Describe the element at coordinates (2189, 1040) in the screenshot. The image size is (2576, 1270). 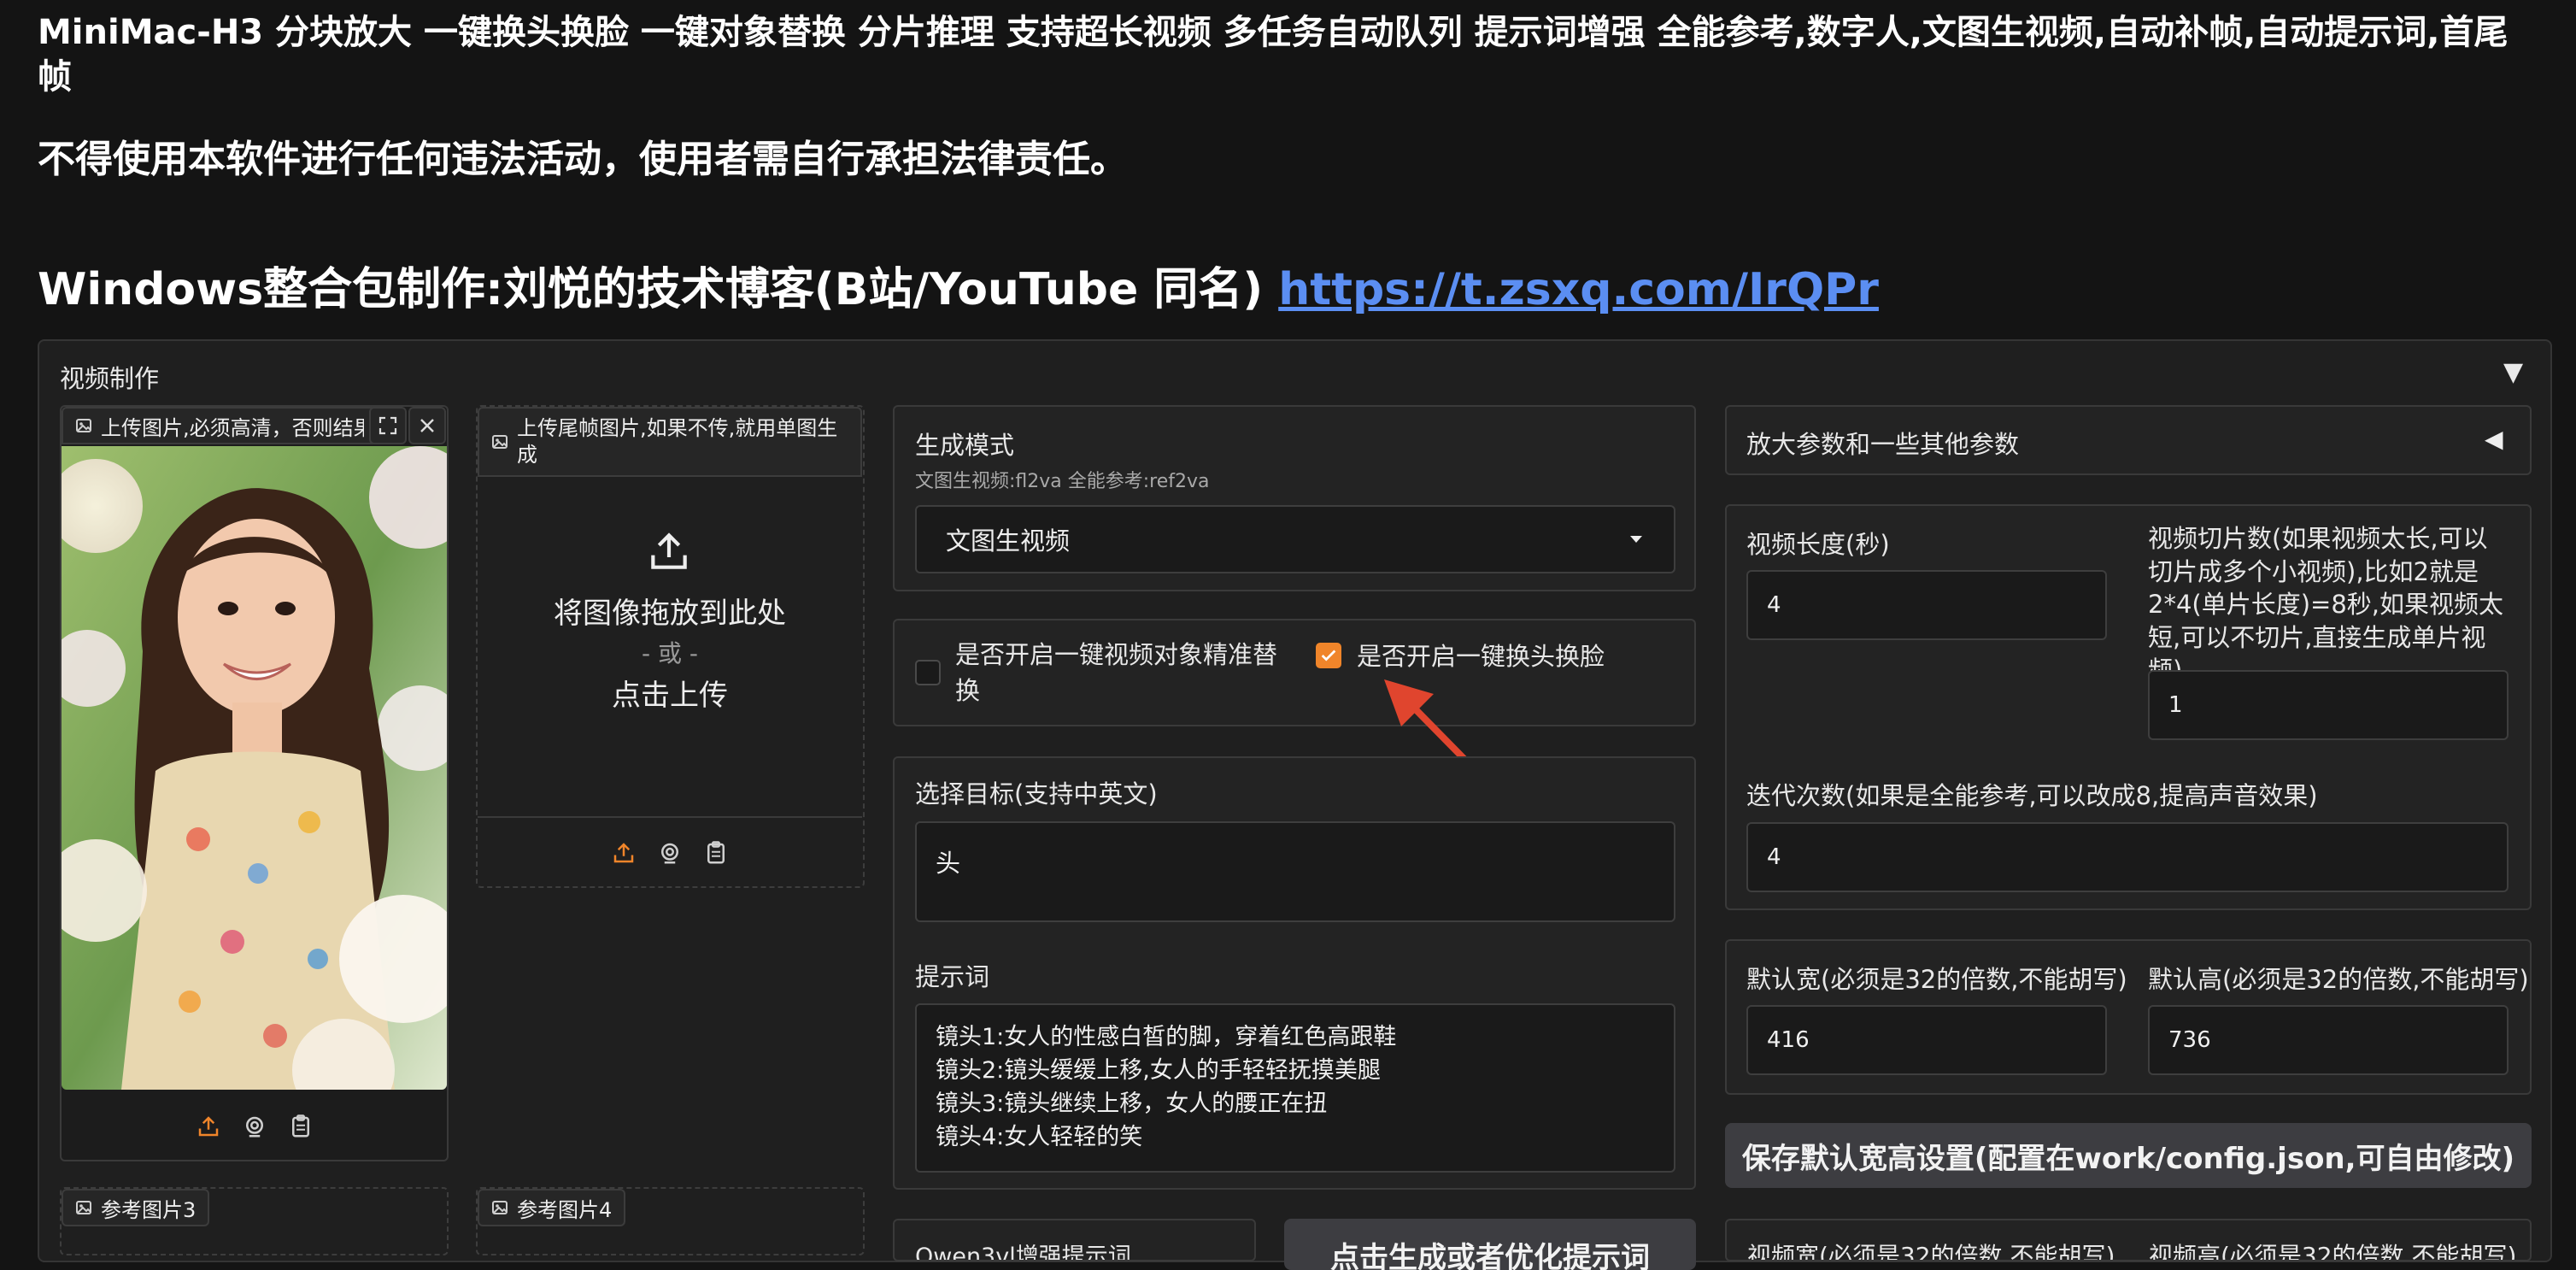
I see `height-value: 736` at that location.